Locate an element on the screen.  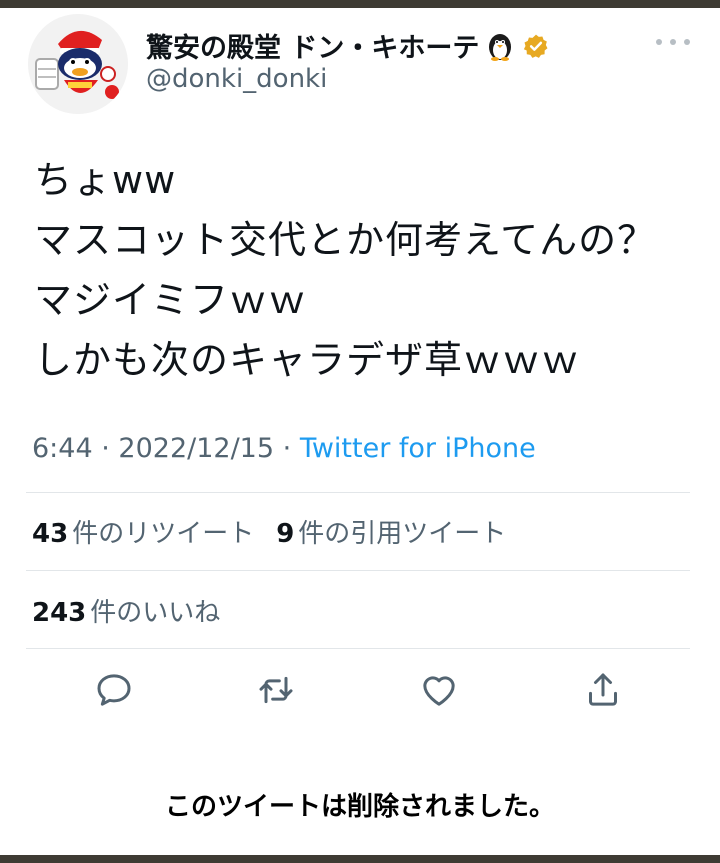
avatar is located at coordinates (78, 64).